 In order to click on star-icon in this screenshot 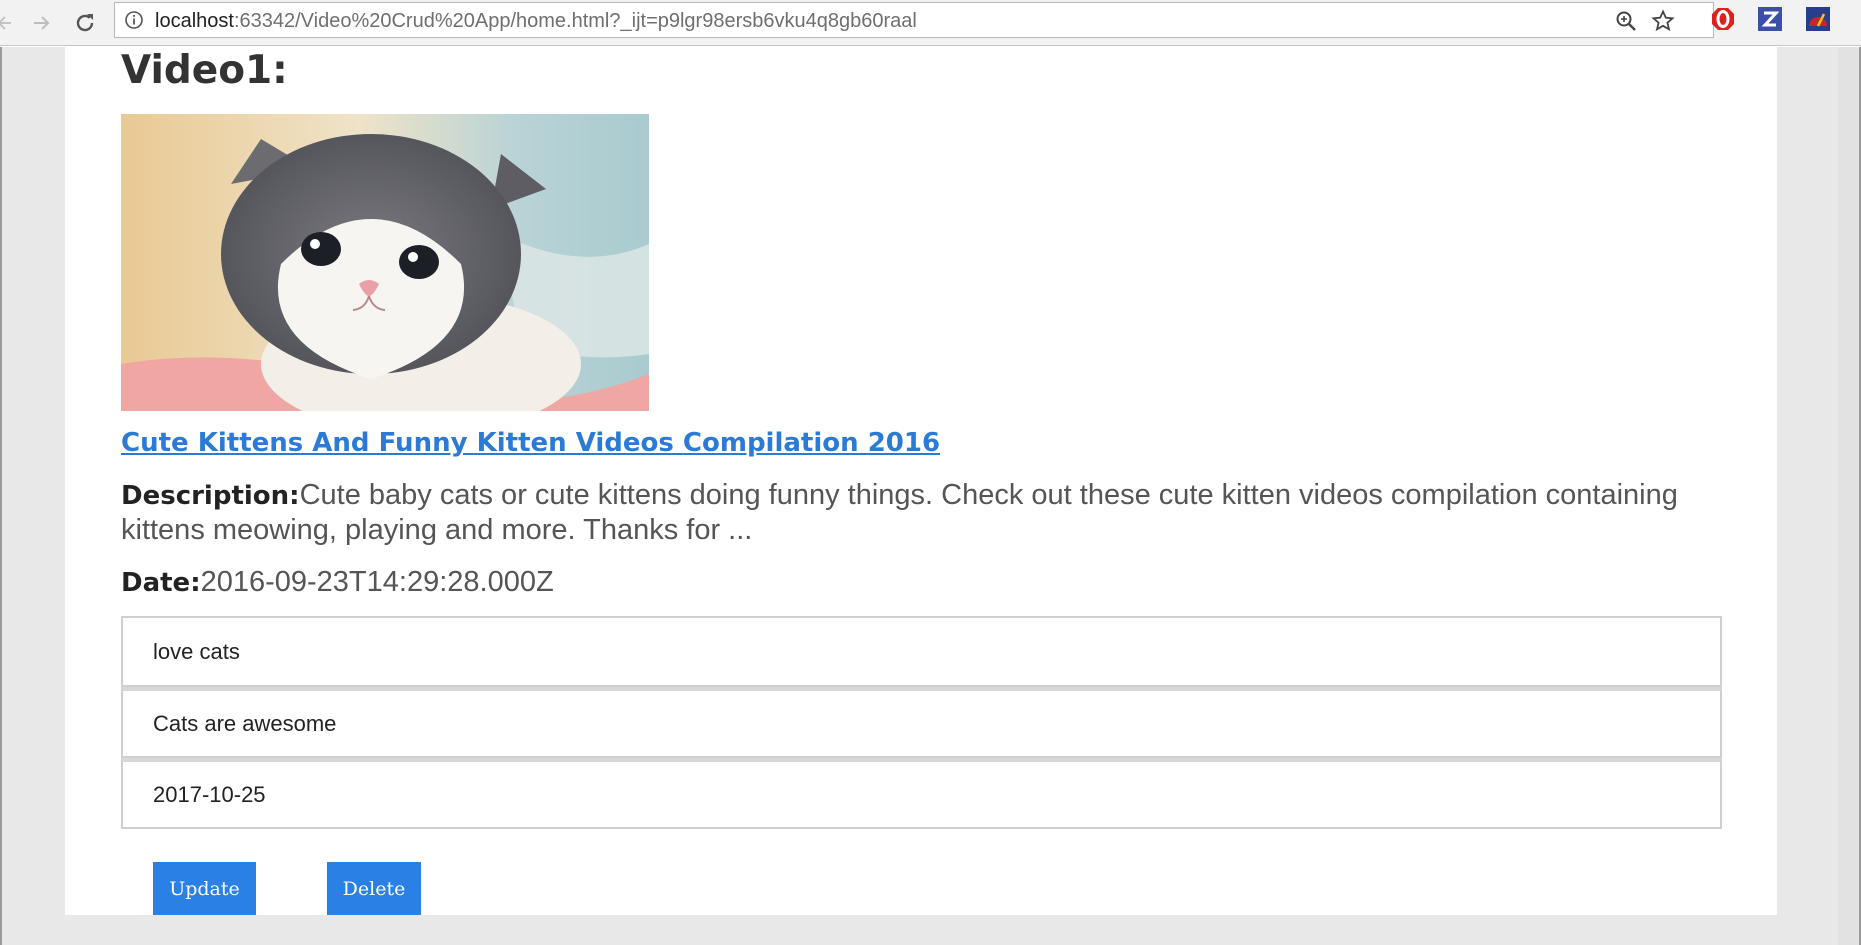, I will do `click(1663, 21)`.